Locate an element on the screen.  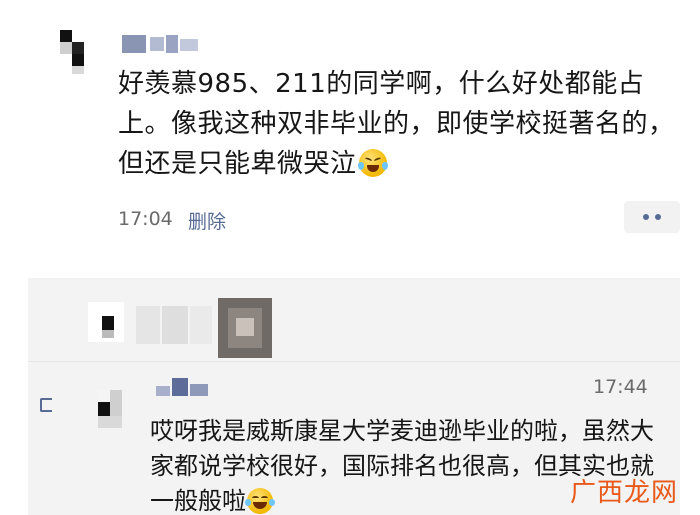
comment-icon is located at coordinates (46, 405).